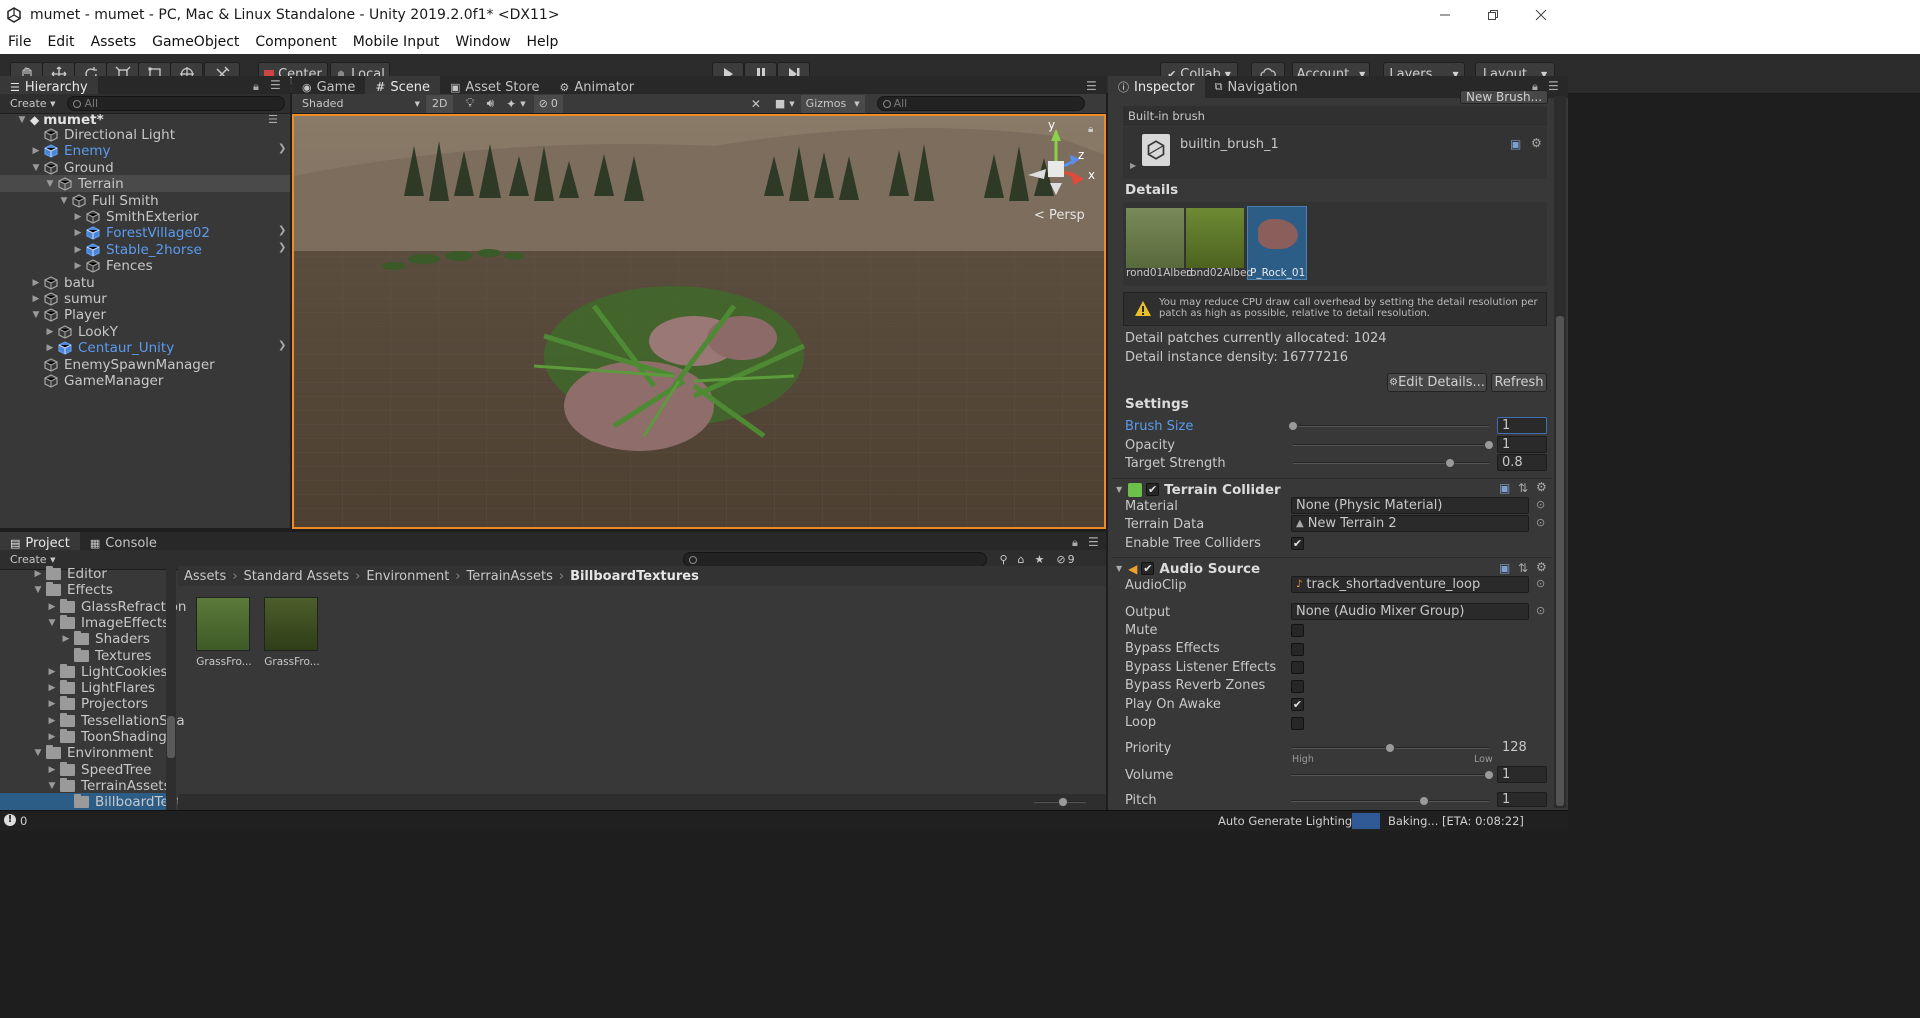  Describe the element at coordinates (1297, 543) in the screenshot. I see `enable-tree-colliders-checkbox: ✔` at that location.